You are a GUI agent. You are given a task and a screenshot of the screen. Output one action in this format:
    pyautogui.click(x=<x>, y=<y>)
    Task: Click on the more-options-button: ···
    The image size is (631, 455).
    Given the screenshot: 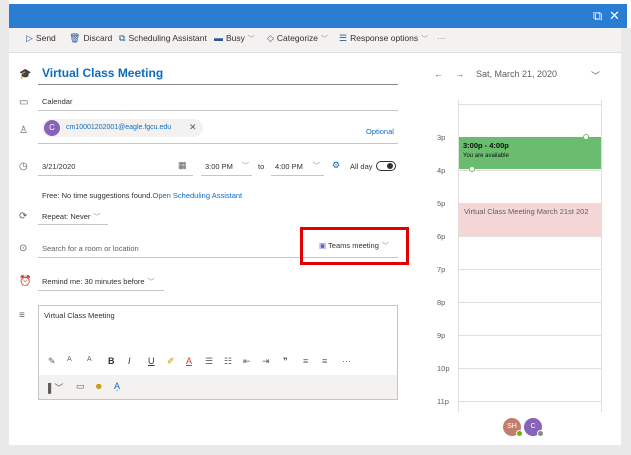 What is the action you would take?
    pyautogui.click(x=441, y=38)
    